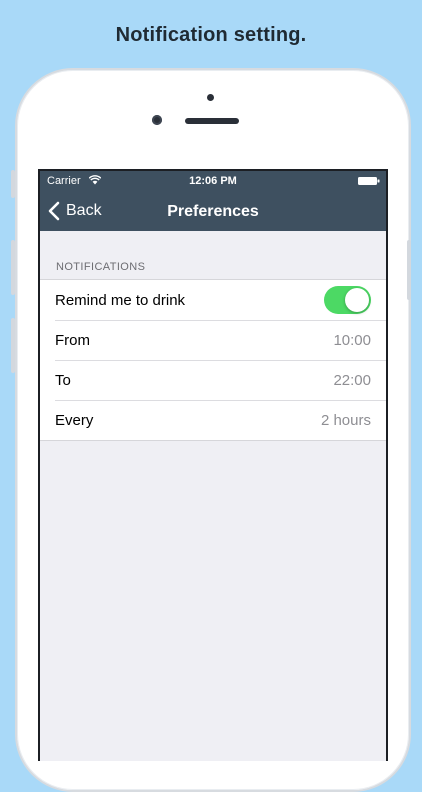 The height and width of the screenshot is (792, 422). I want to click on interval-value: 2 hours, so click(345, 420).